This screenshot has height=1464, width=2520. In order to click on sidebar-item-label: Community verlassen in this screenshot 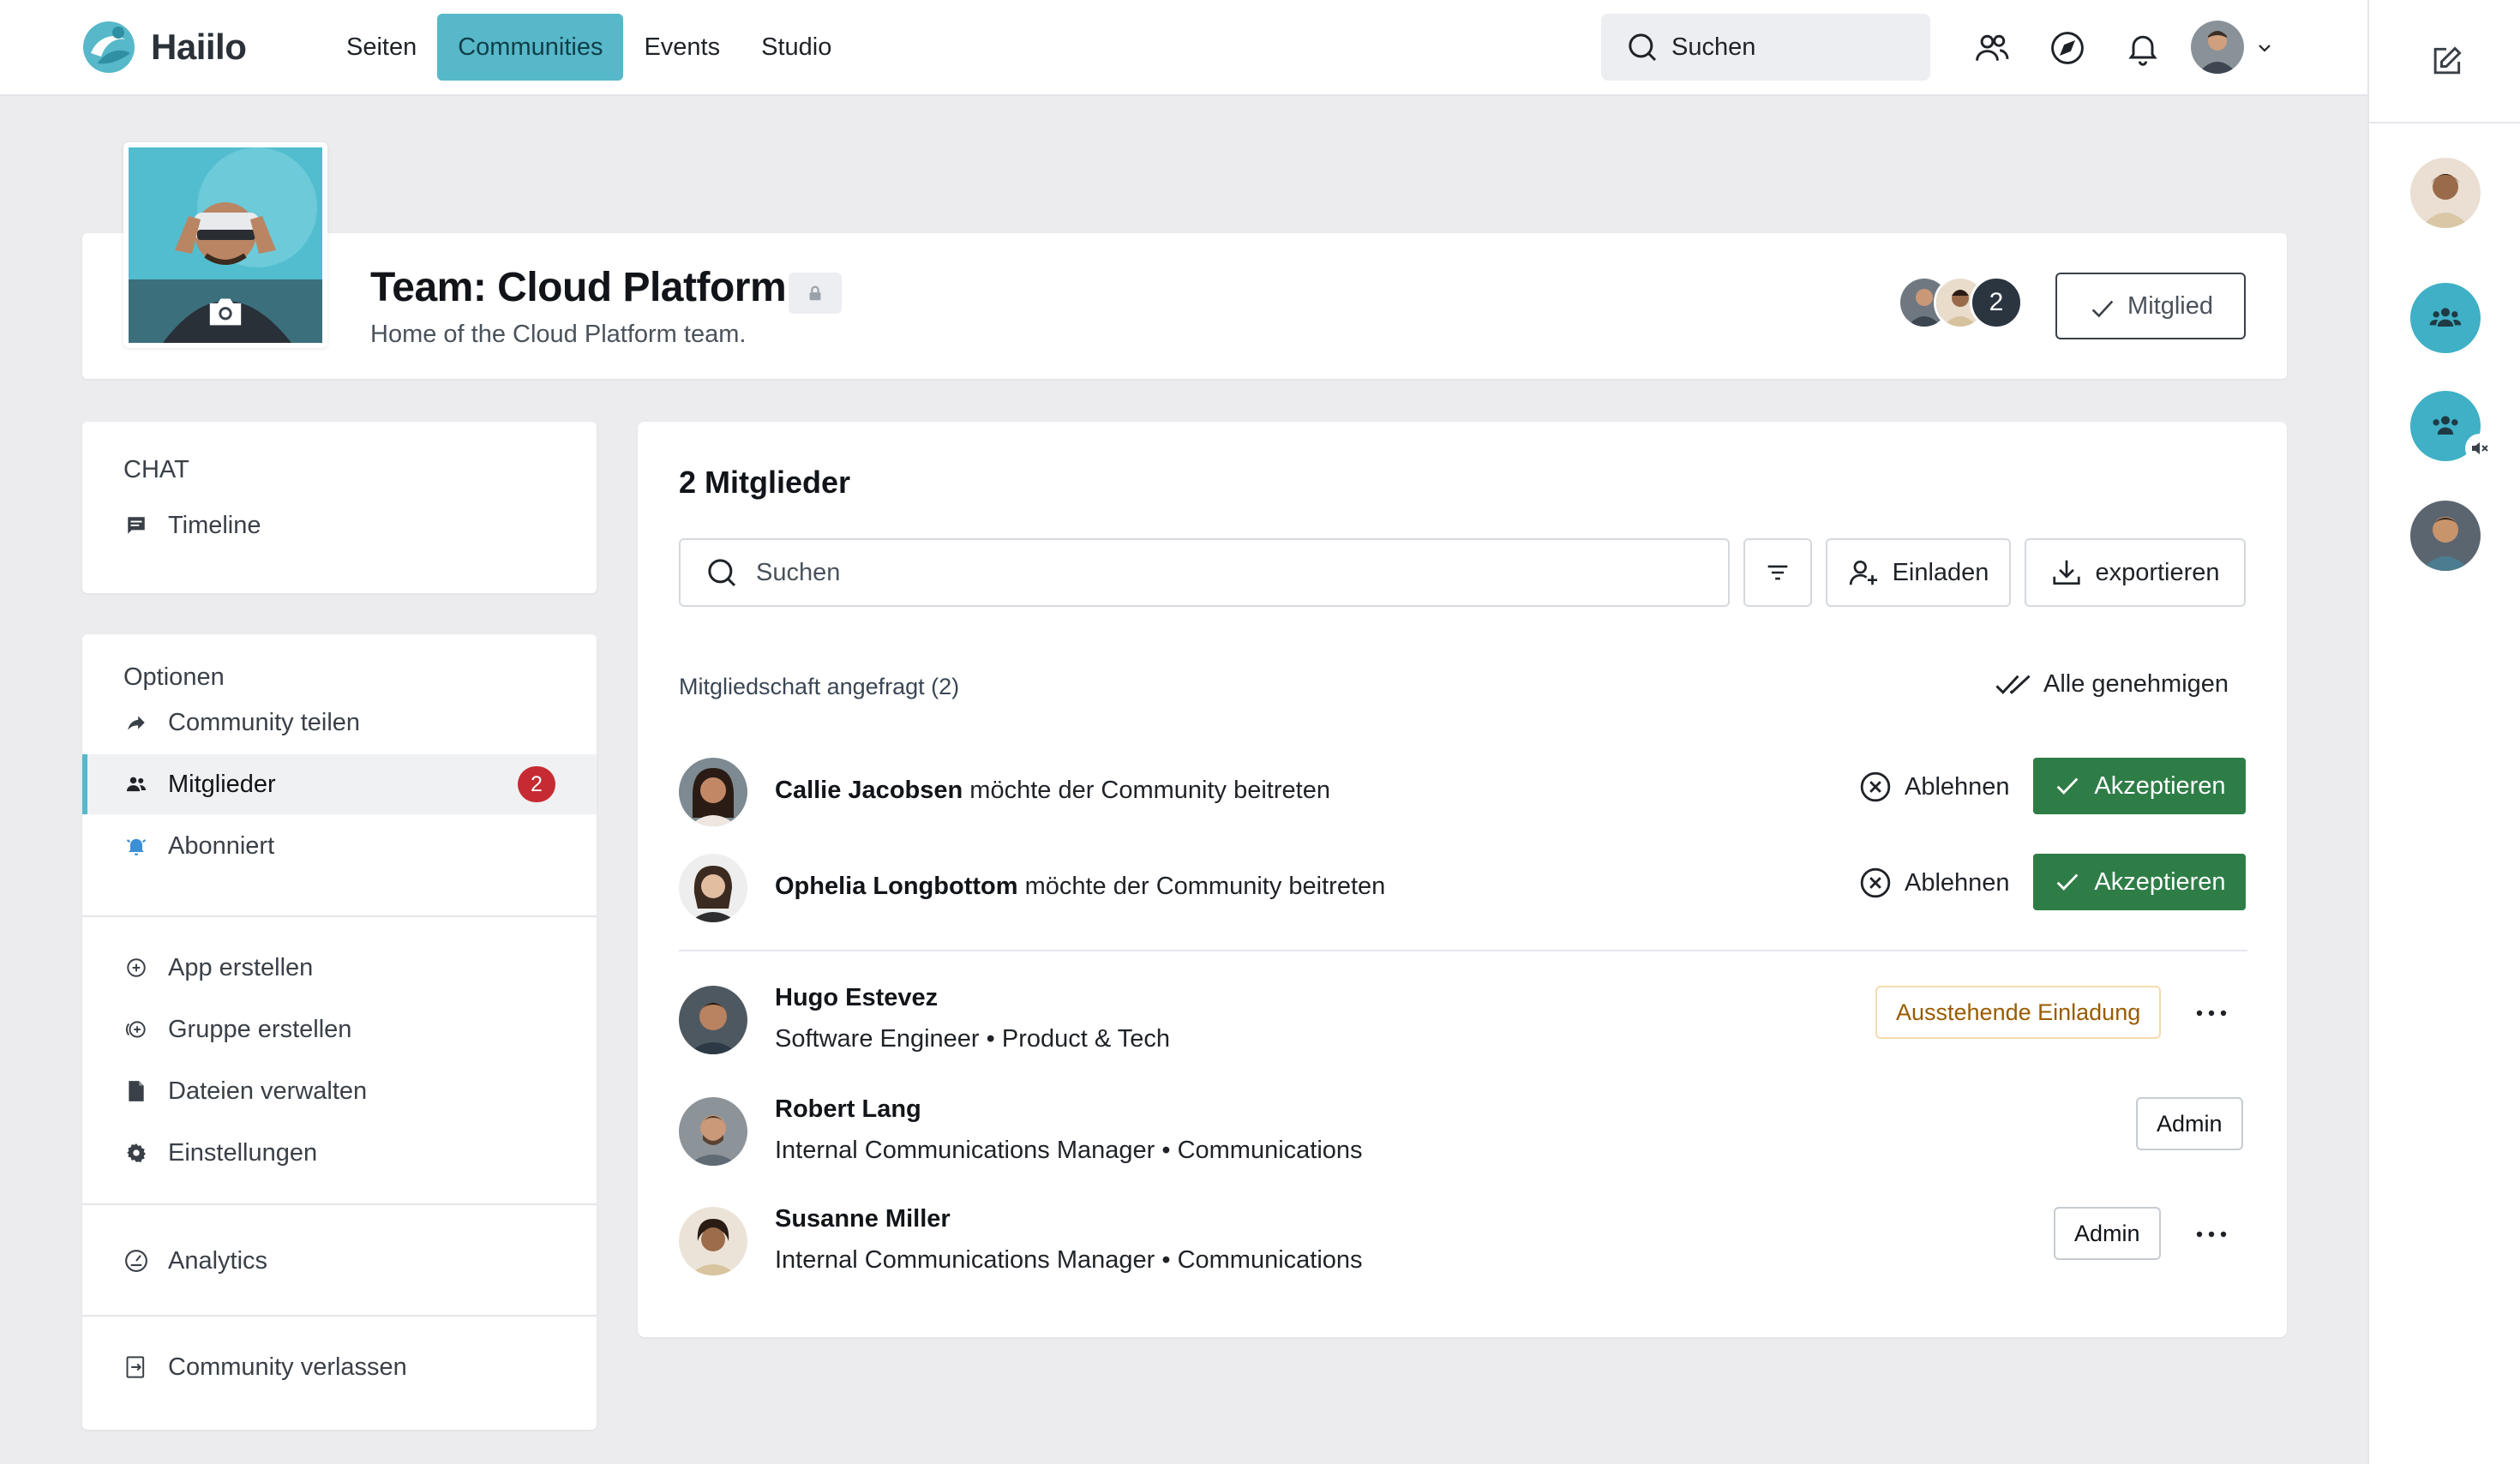, I will do `click(287, 1367)`.